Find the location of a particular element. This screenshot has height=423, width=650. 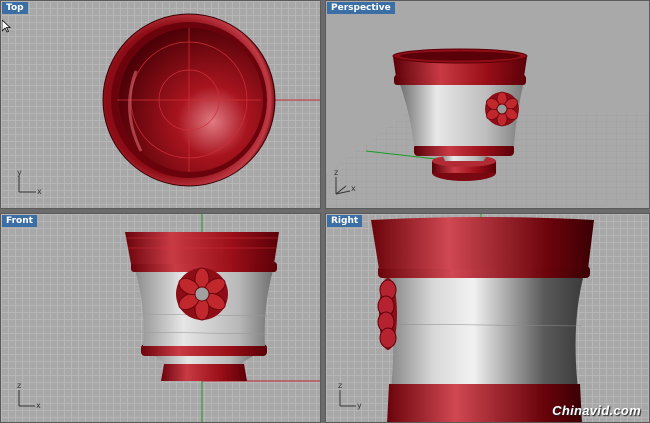

viewport-title-right: Right is located at coordinates (345, 221).